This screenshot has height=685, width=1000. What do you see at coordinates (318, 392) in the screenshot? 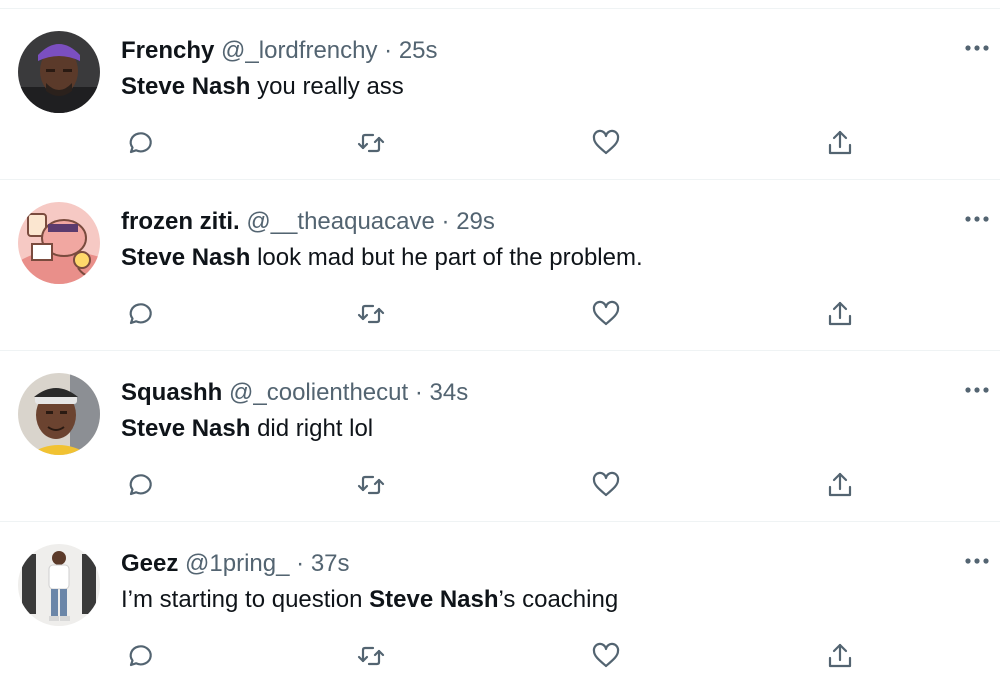
I see `user-handle: @_coolienthecut` at bounding box center [318, 392].